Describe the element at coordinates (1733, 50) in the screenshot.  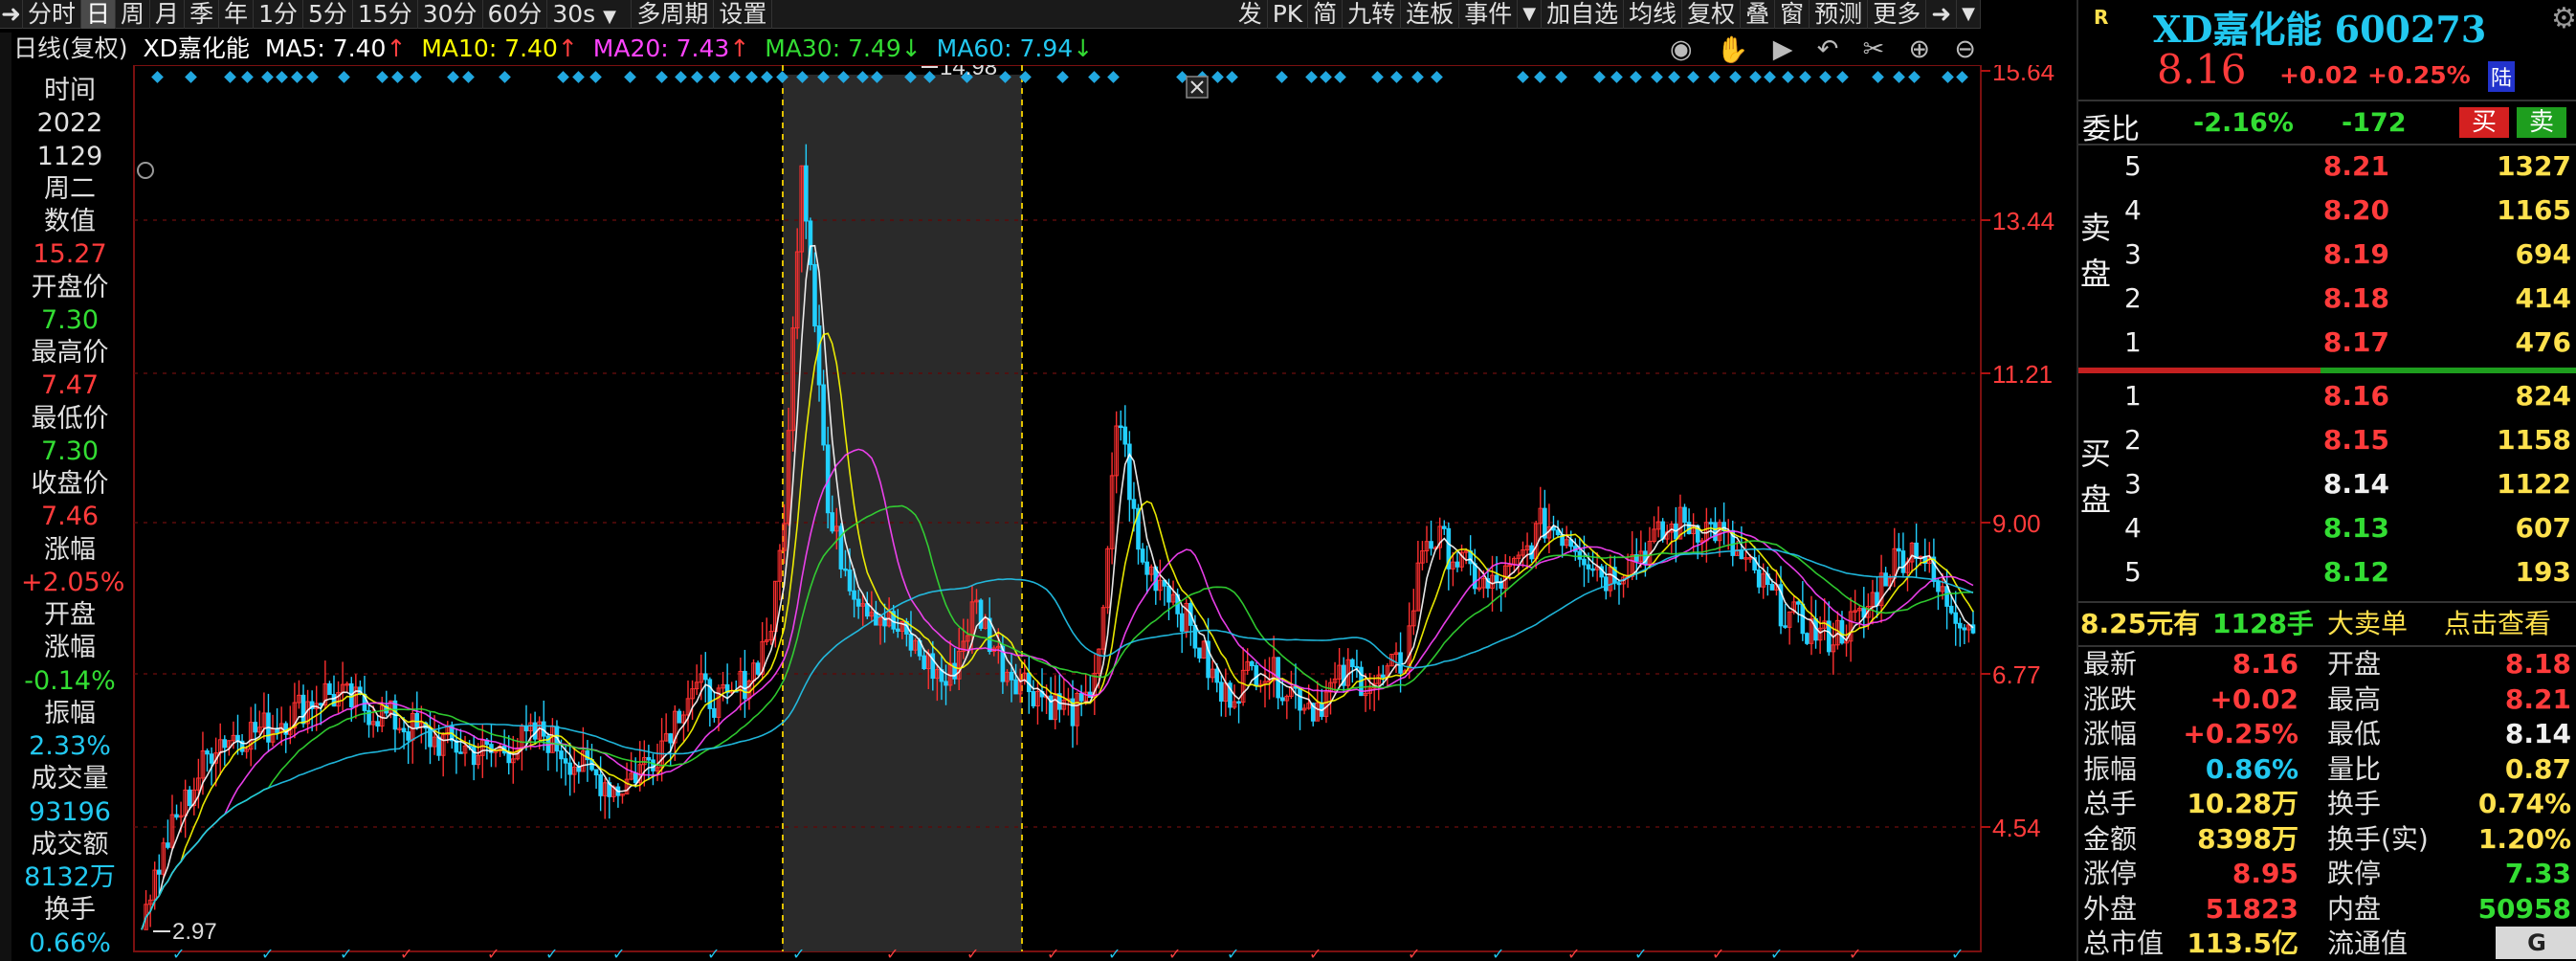
I see `hand-icon: ✋` at that location.